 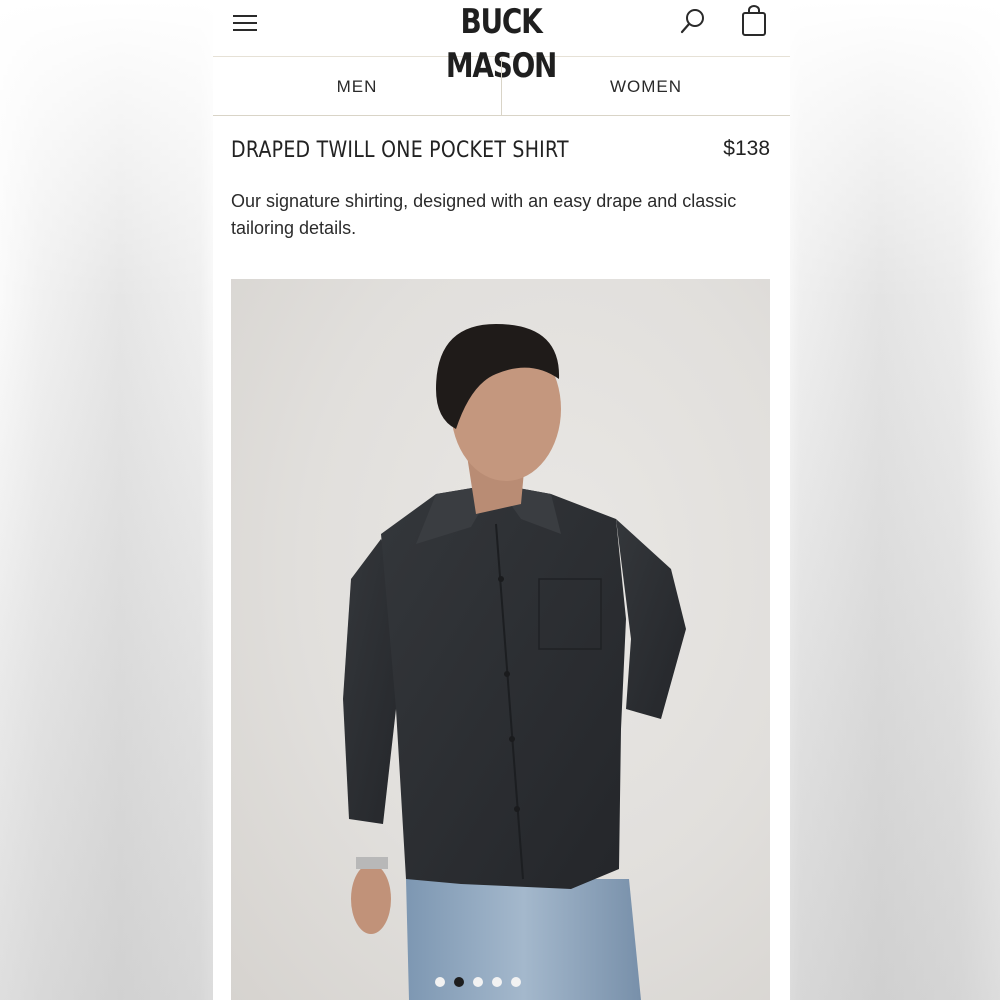 I want to click on carousel-dots, so click(x=478, y=982).